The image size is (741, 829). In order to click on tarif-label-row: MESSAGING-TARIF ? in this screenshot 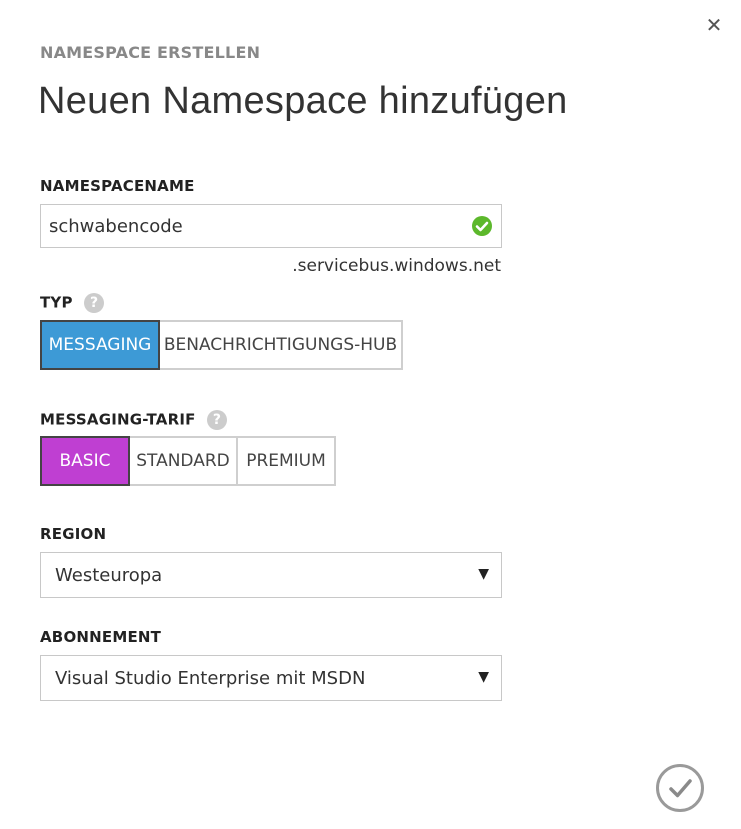, I will do `click(133, 420)`.